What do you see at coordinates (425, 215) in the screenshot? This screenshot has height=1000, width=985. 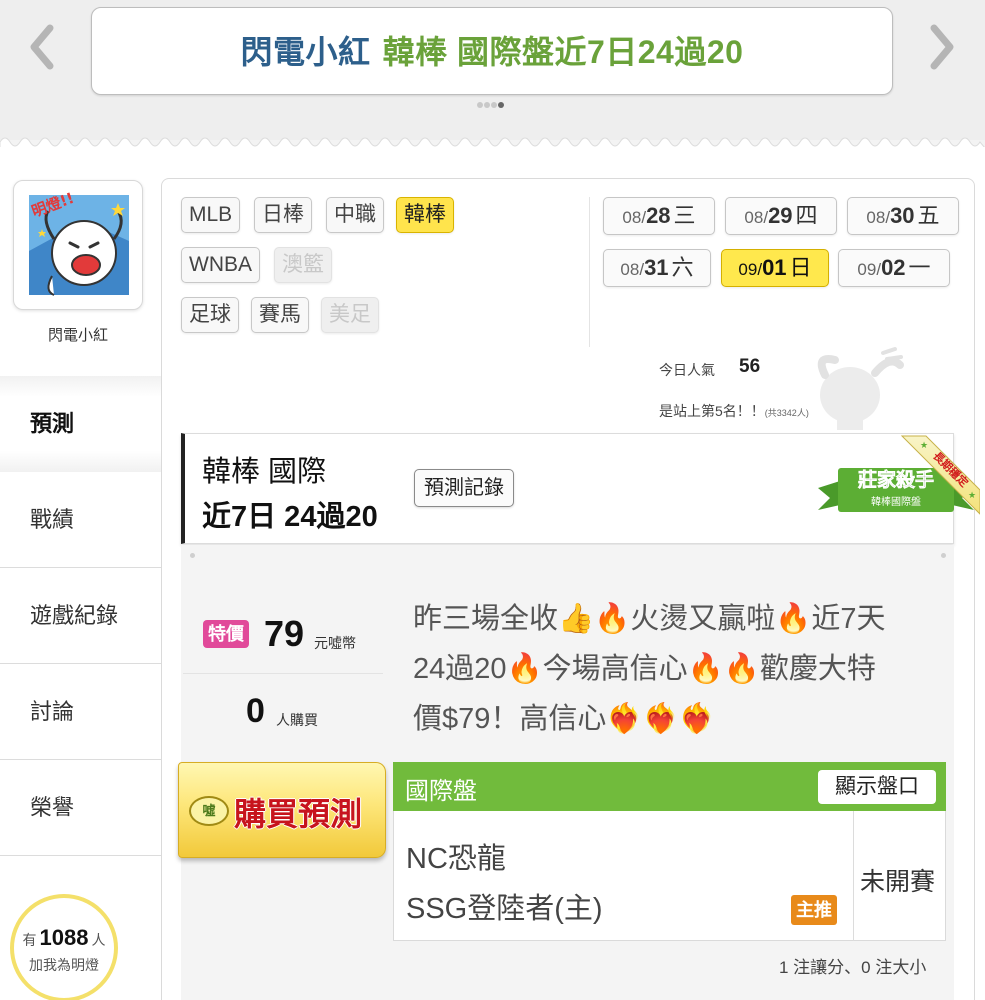 I see `sport-tag-kbo: 韓棒` at bounding box center [425, 215].